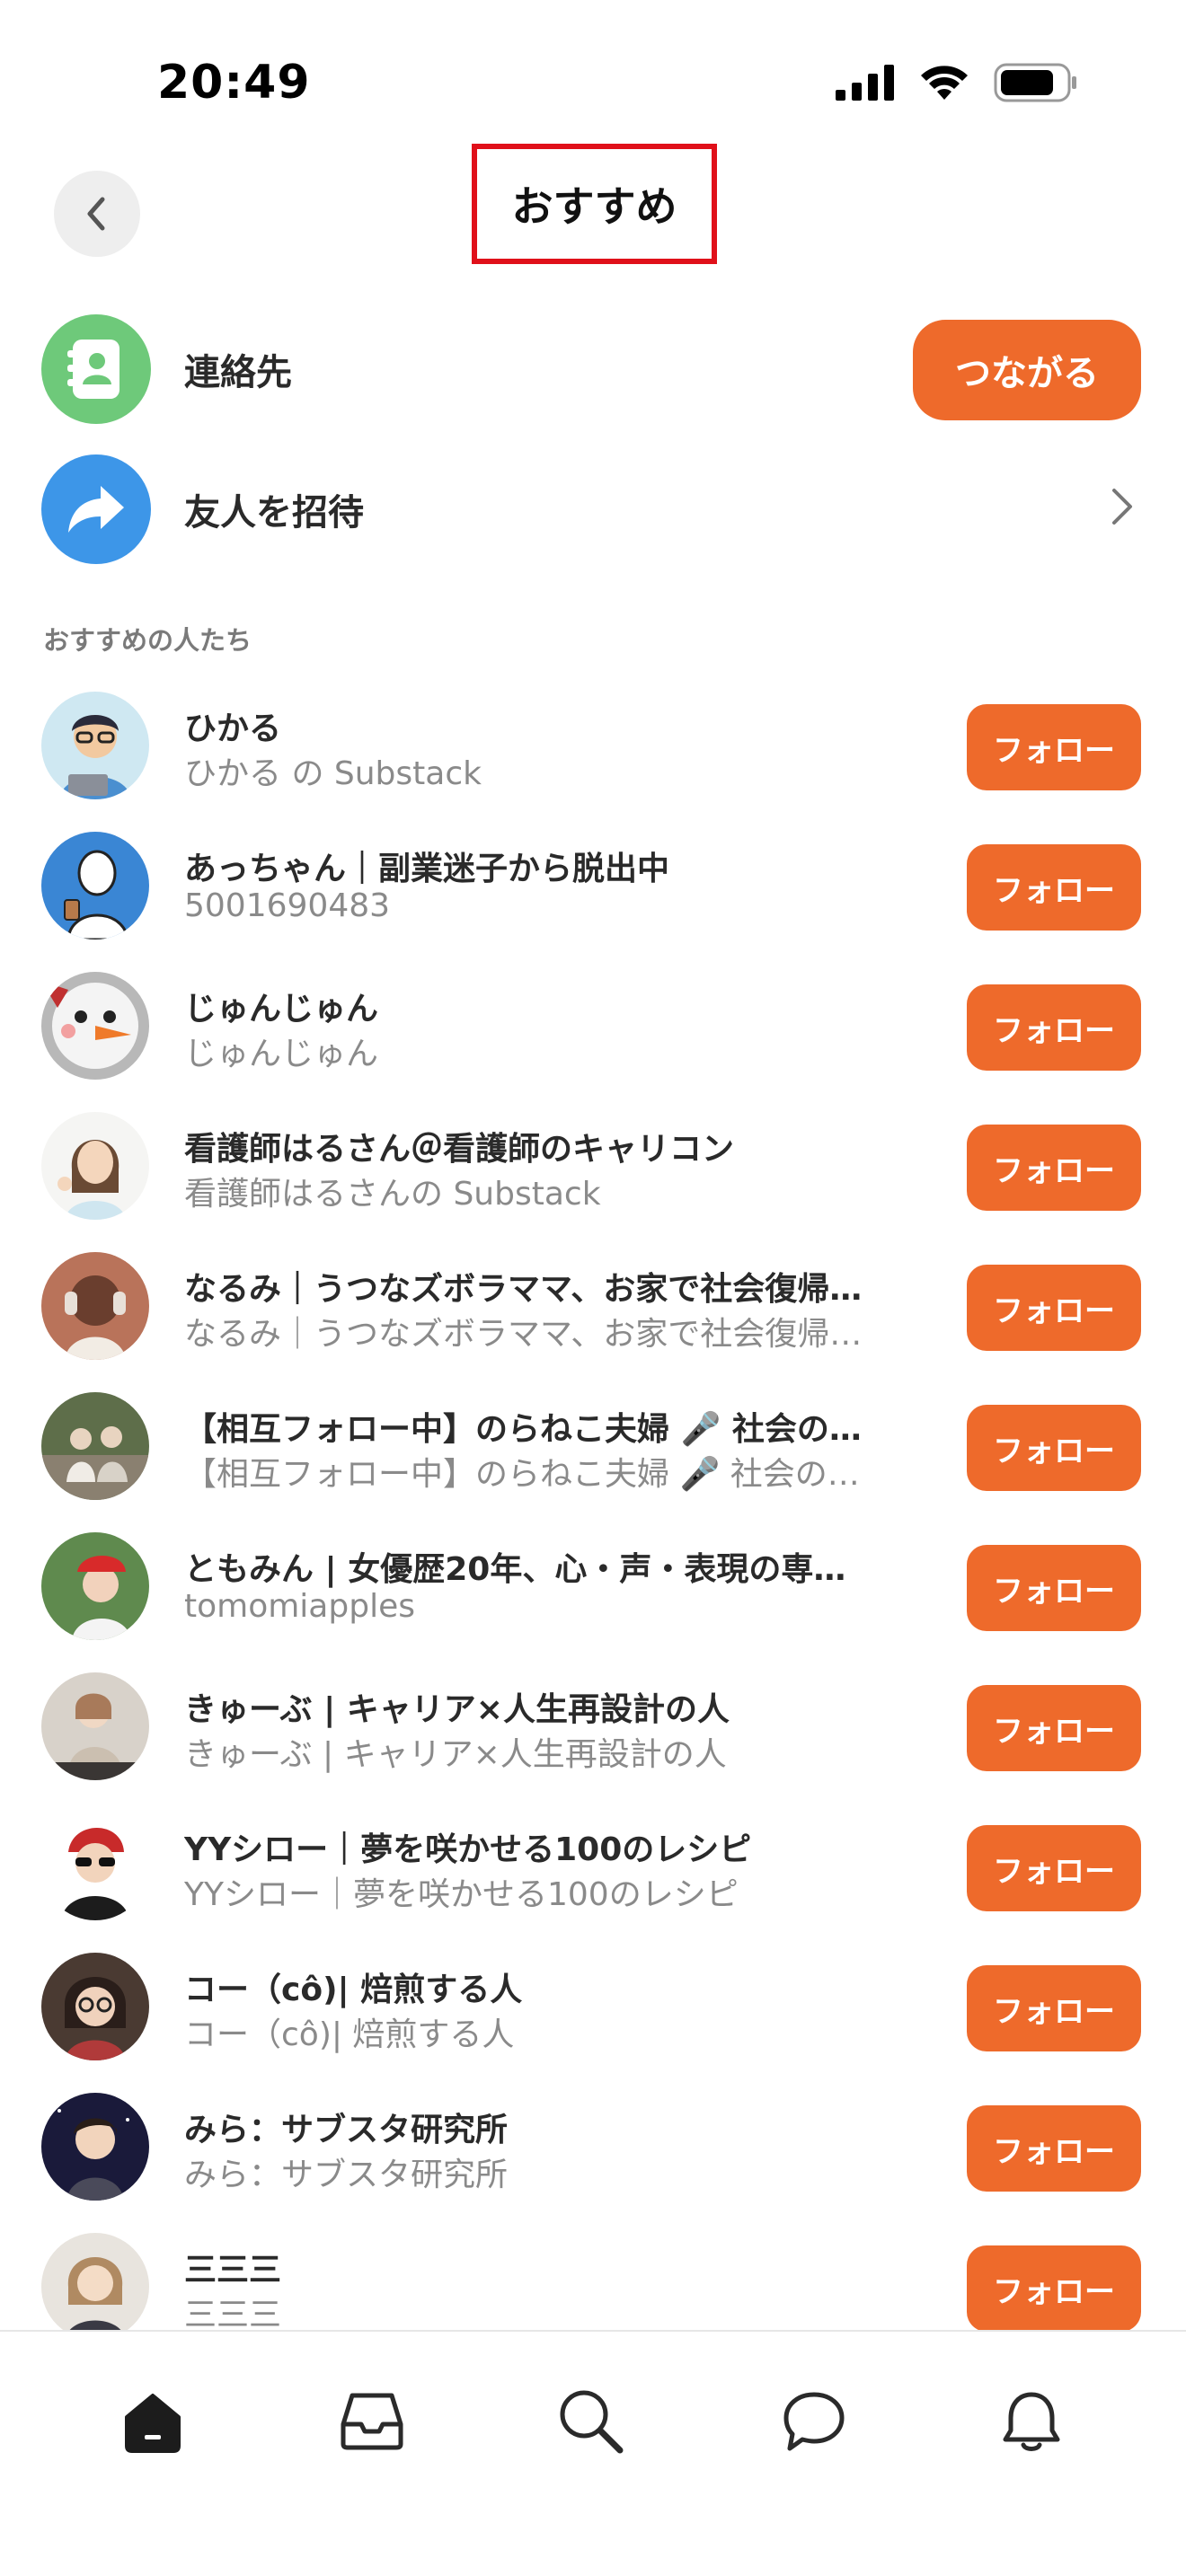  I want to click on title-highlight-box: おすすめ, so click(594, 204).